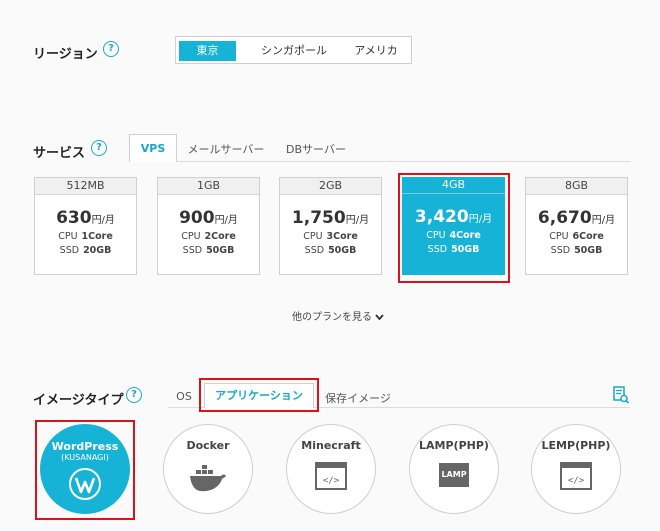  What do you see at coordinates (208, 186) in the screenshot?
I see `plan-name: 1GB` at bounding box center [208, 186].